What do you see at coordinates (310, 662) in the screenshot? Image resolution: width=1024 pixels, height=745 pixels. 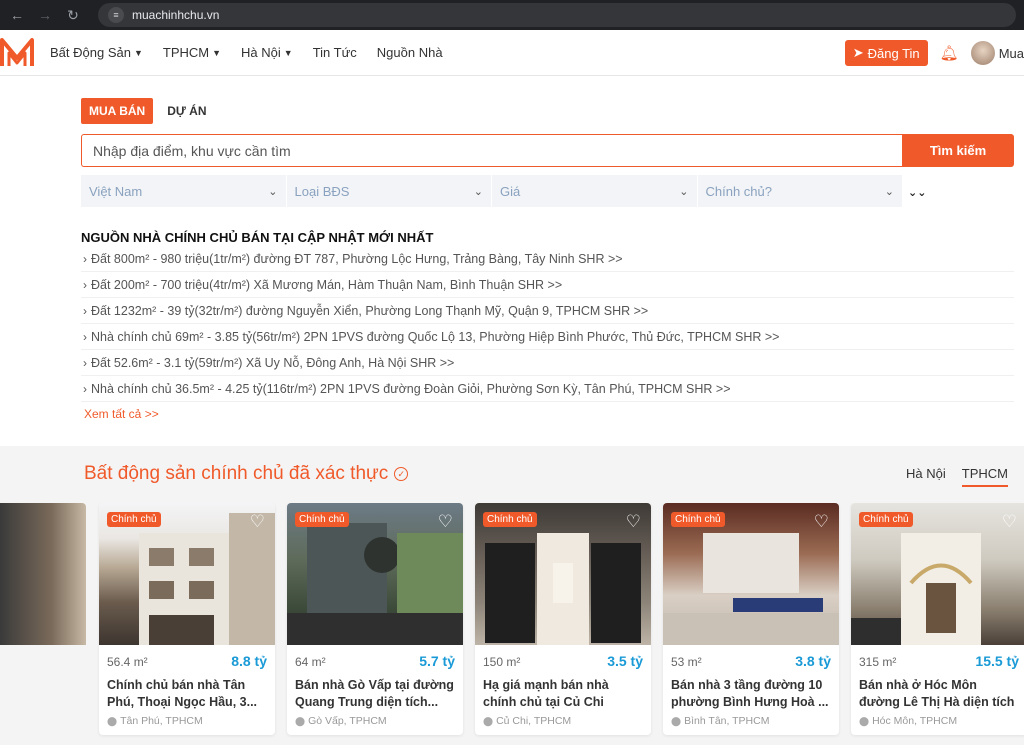 I see `listing-area: 64 m²` at bounding box center [310, 662].